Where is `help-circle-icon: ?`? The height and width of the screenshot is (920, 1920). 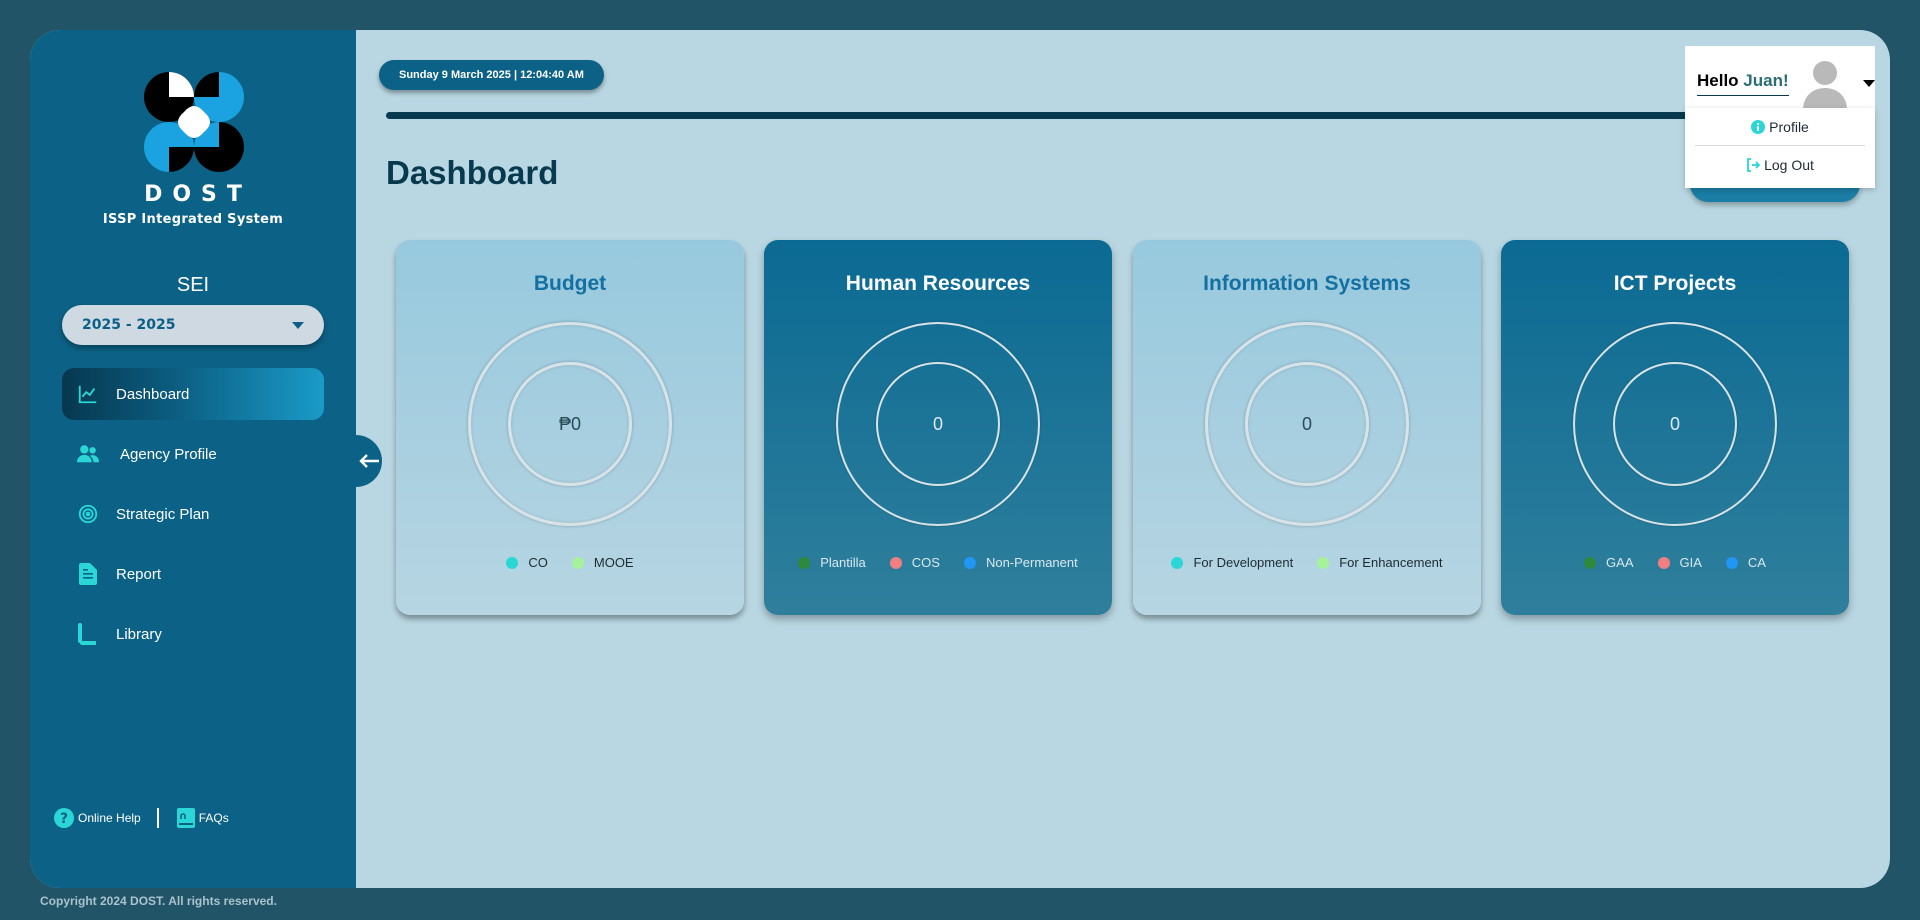 help-circle-icon: ? is located at coordinates (64, 818).